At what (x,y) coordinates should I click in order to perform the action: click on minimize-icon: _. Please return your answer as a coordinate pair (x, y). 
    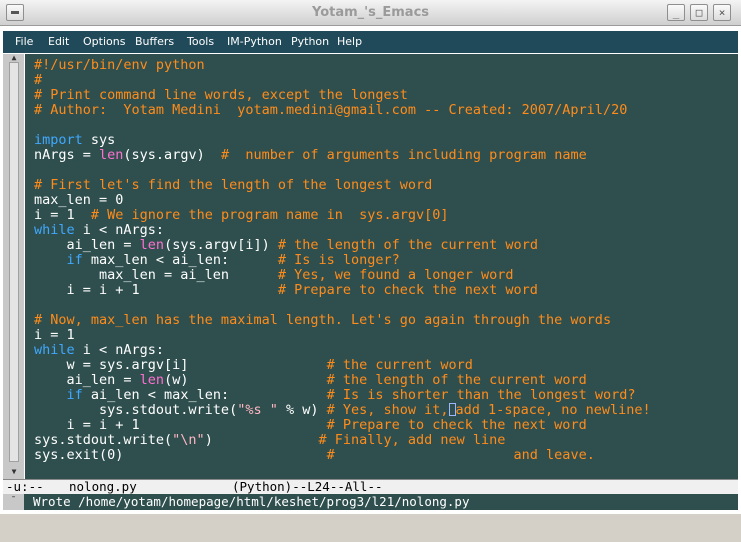
    Looking at the image, I should click on (676, 12).